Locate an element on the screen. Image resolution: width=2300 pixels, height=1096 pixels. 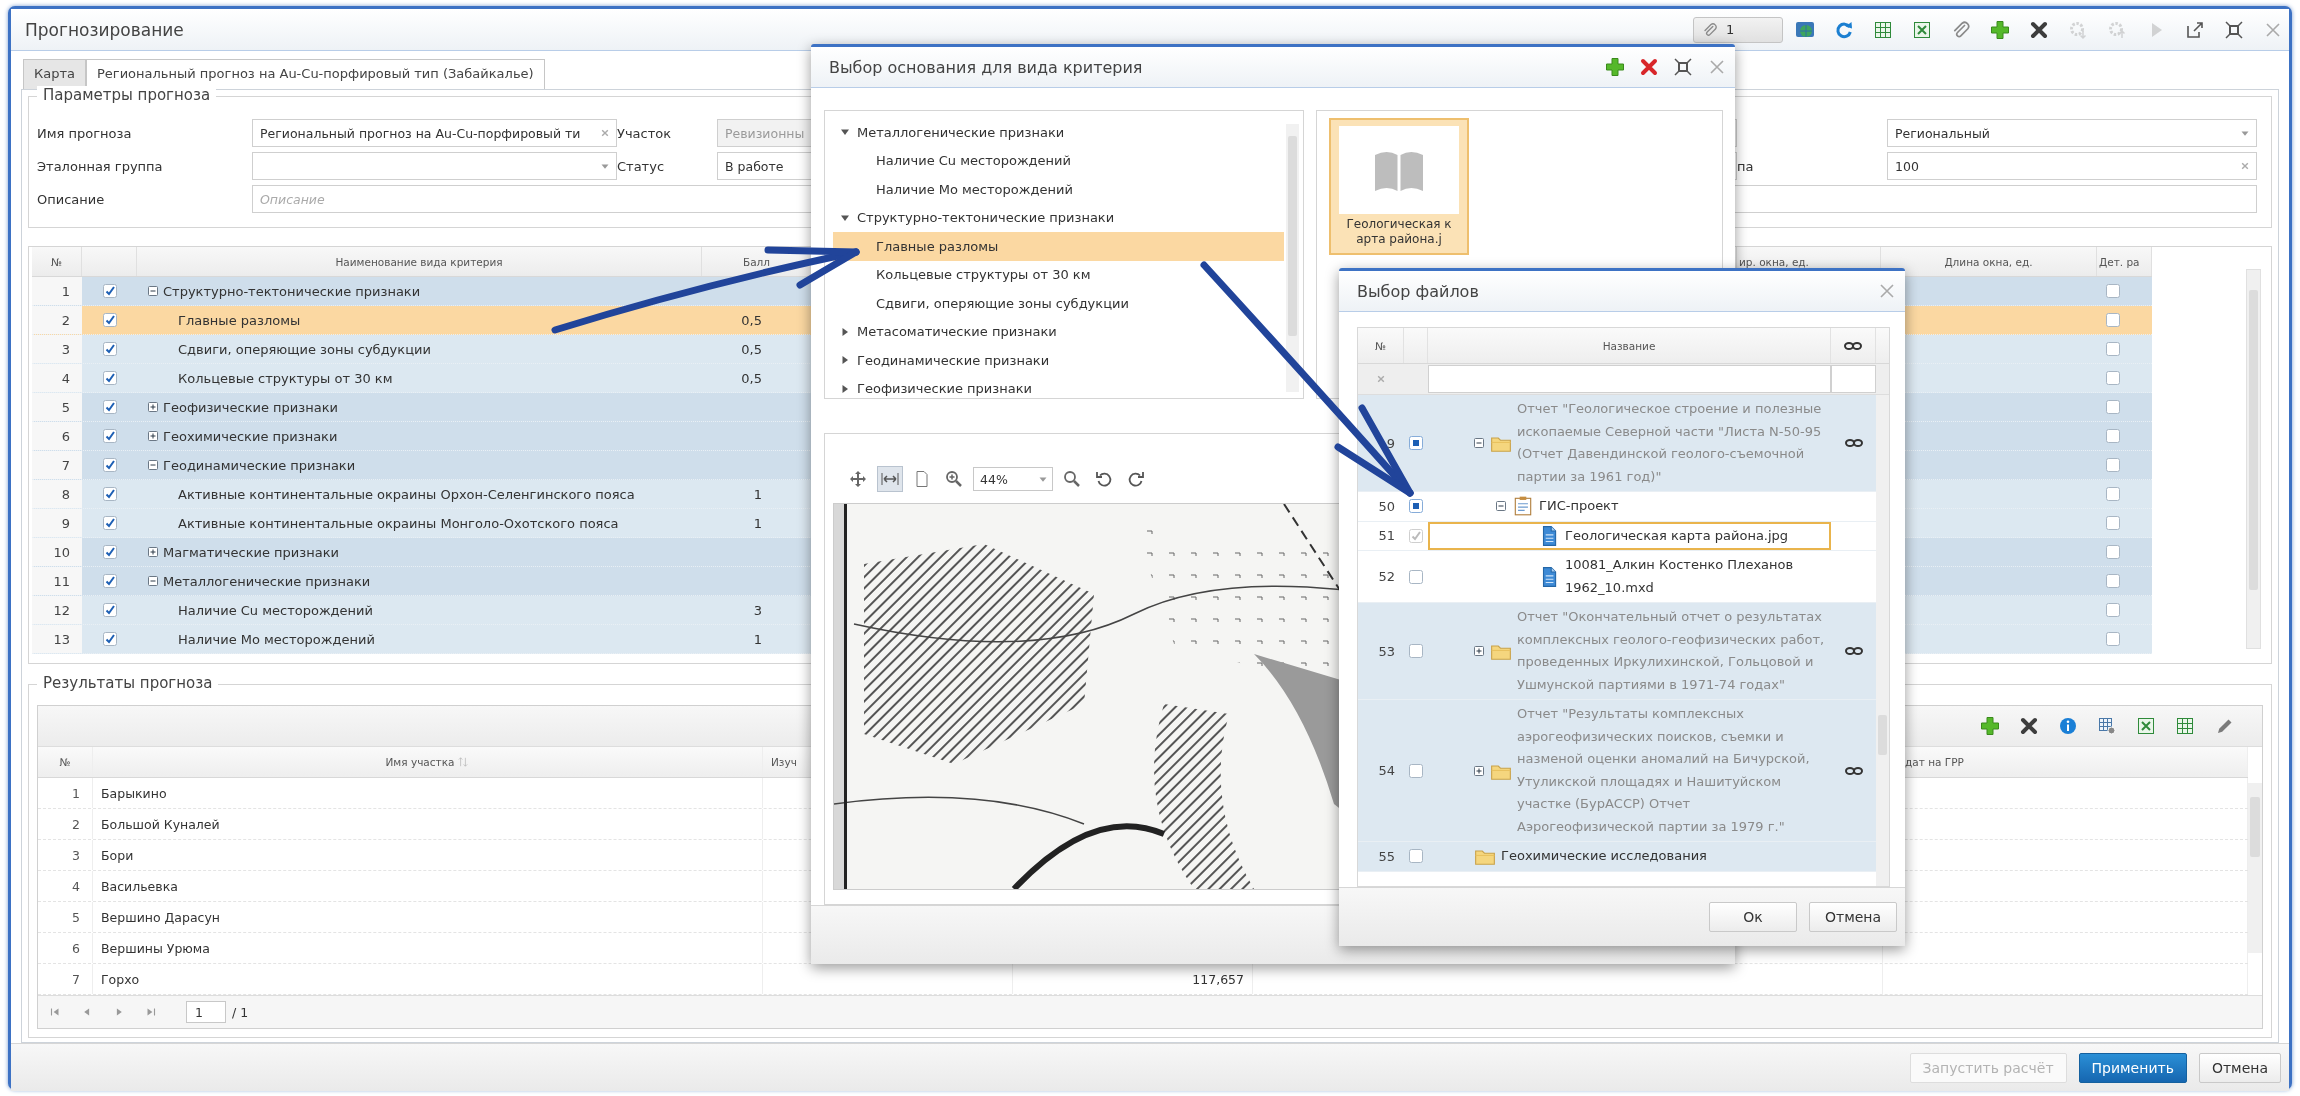
file-name: Отчет "Результаты комплексных аэрогеофизических поисков, съемки и назменой оценки аномалий на Бичурской, Утуликской площадях и Нашитуйском участке (БурАССР) Отчет Аэрогеофизической партии за 1979 г." is located at coordinates (1664, 770).